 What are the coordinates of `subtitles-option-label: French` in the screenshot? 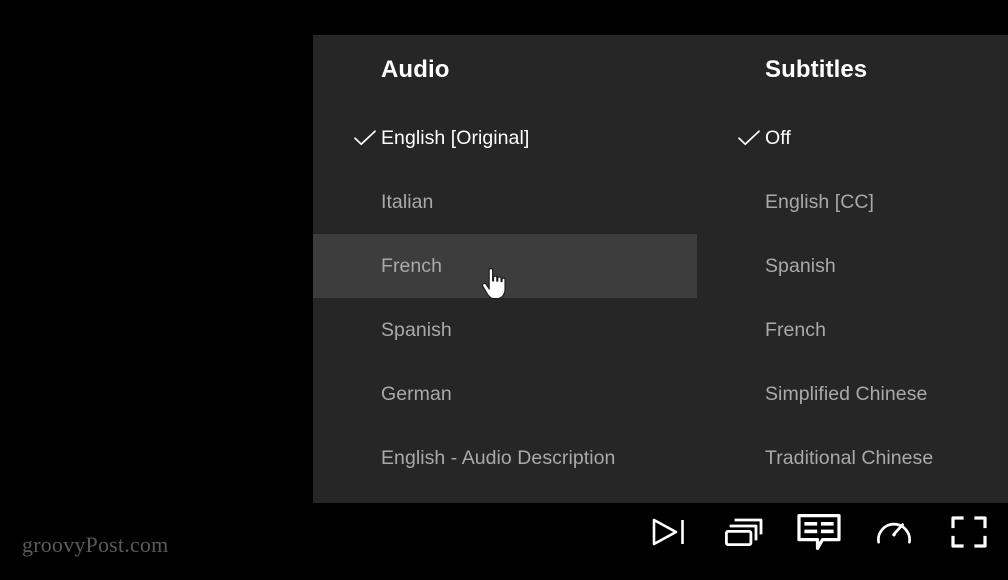 It's located at (795, 329).